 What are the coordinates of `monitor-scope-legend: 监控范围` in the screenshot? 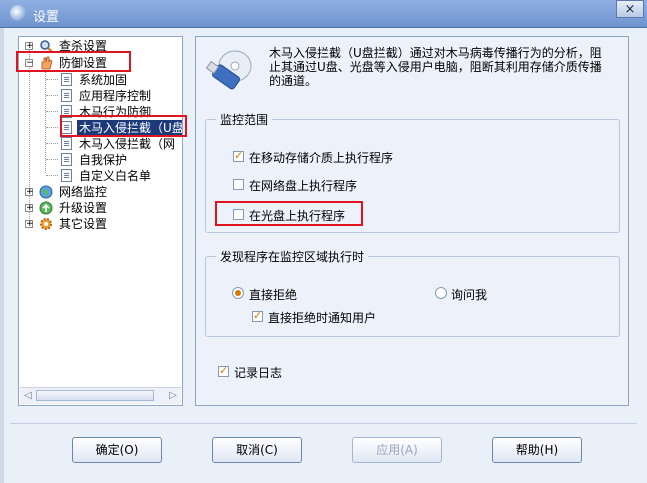 It's located at (244, 120).